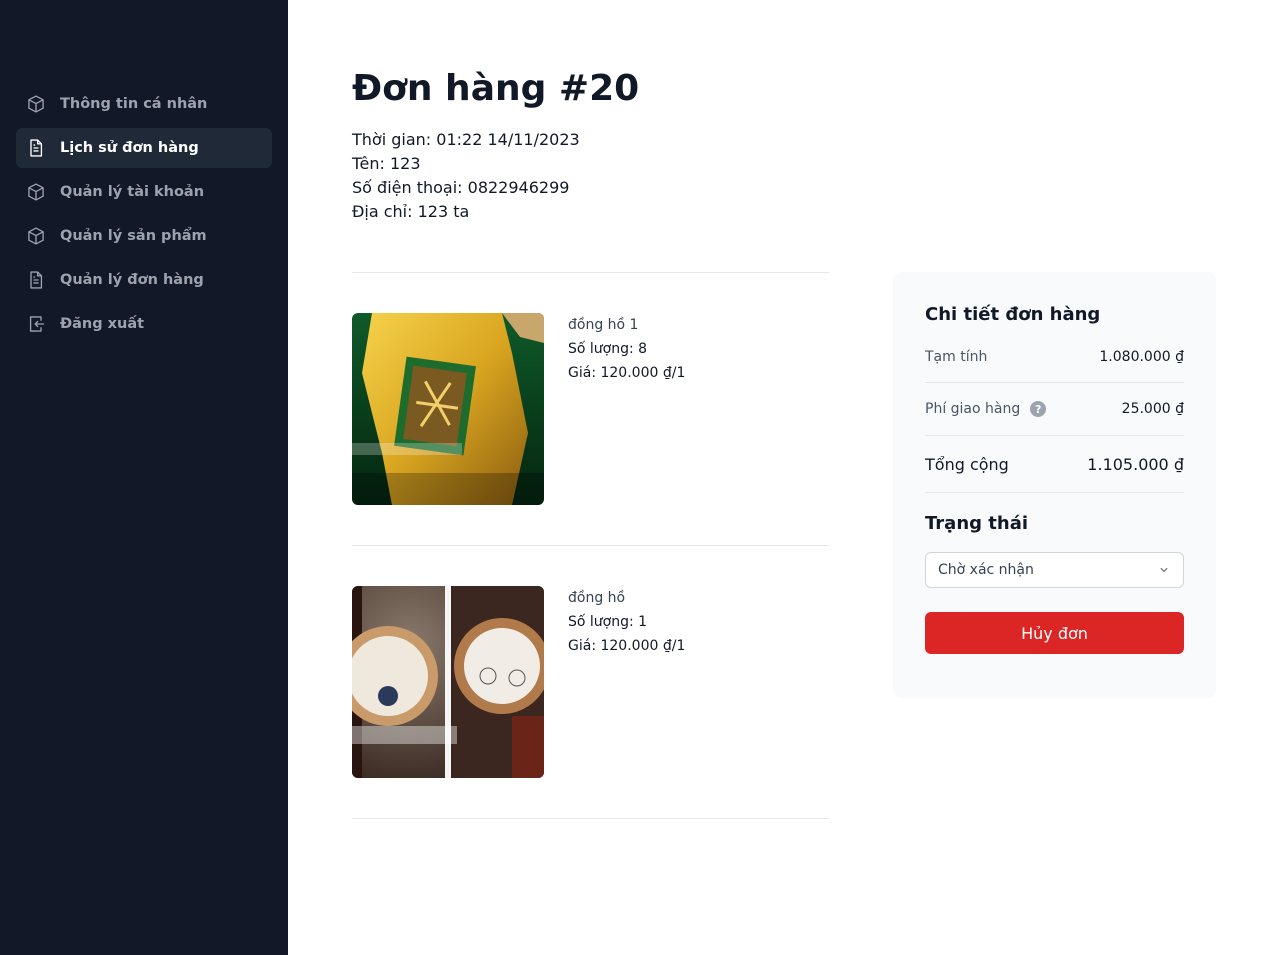  What do you see at coordinates (1013, 314) in the screenshot?
I see `summary-title: Chi tiết đơn hàng` at bounding box center [1013, 314].